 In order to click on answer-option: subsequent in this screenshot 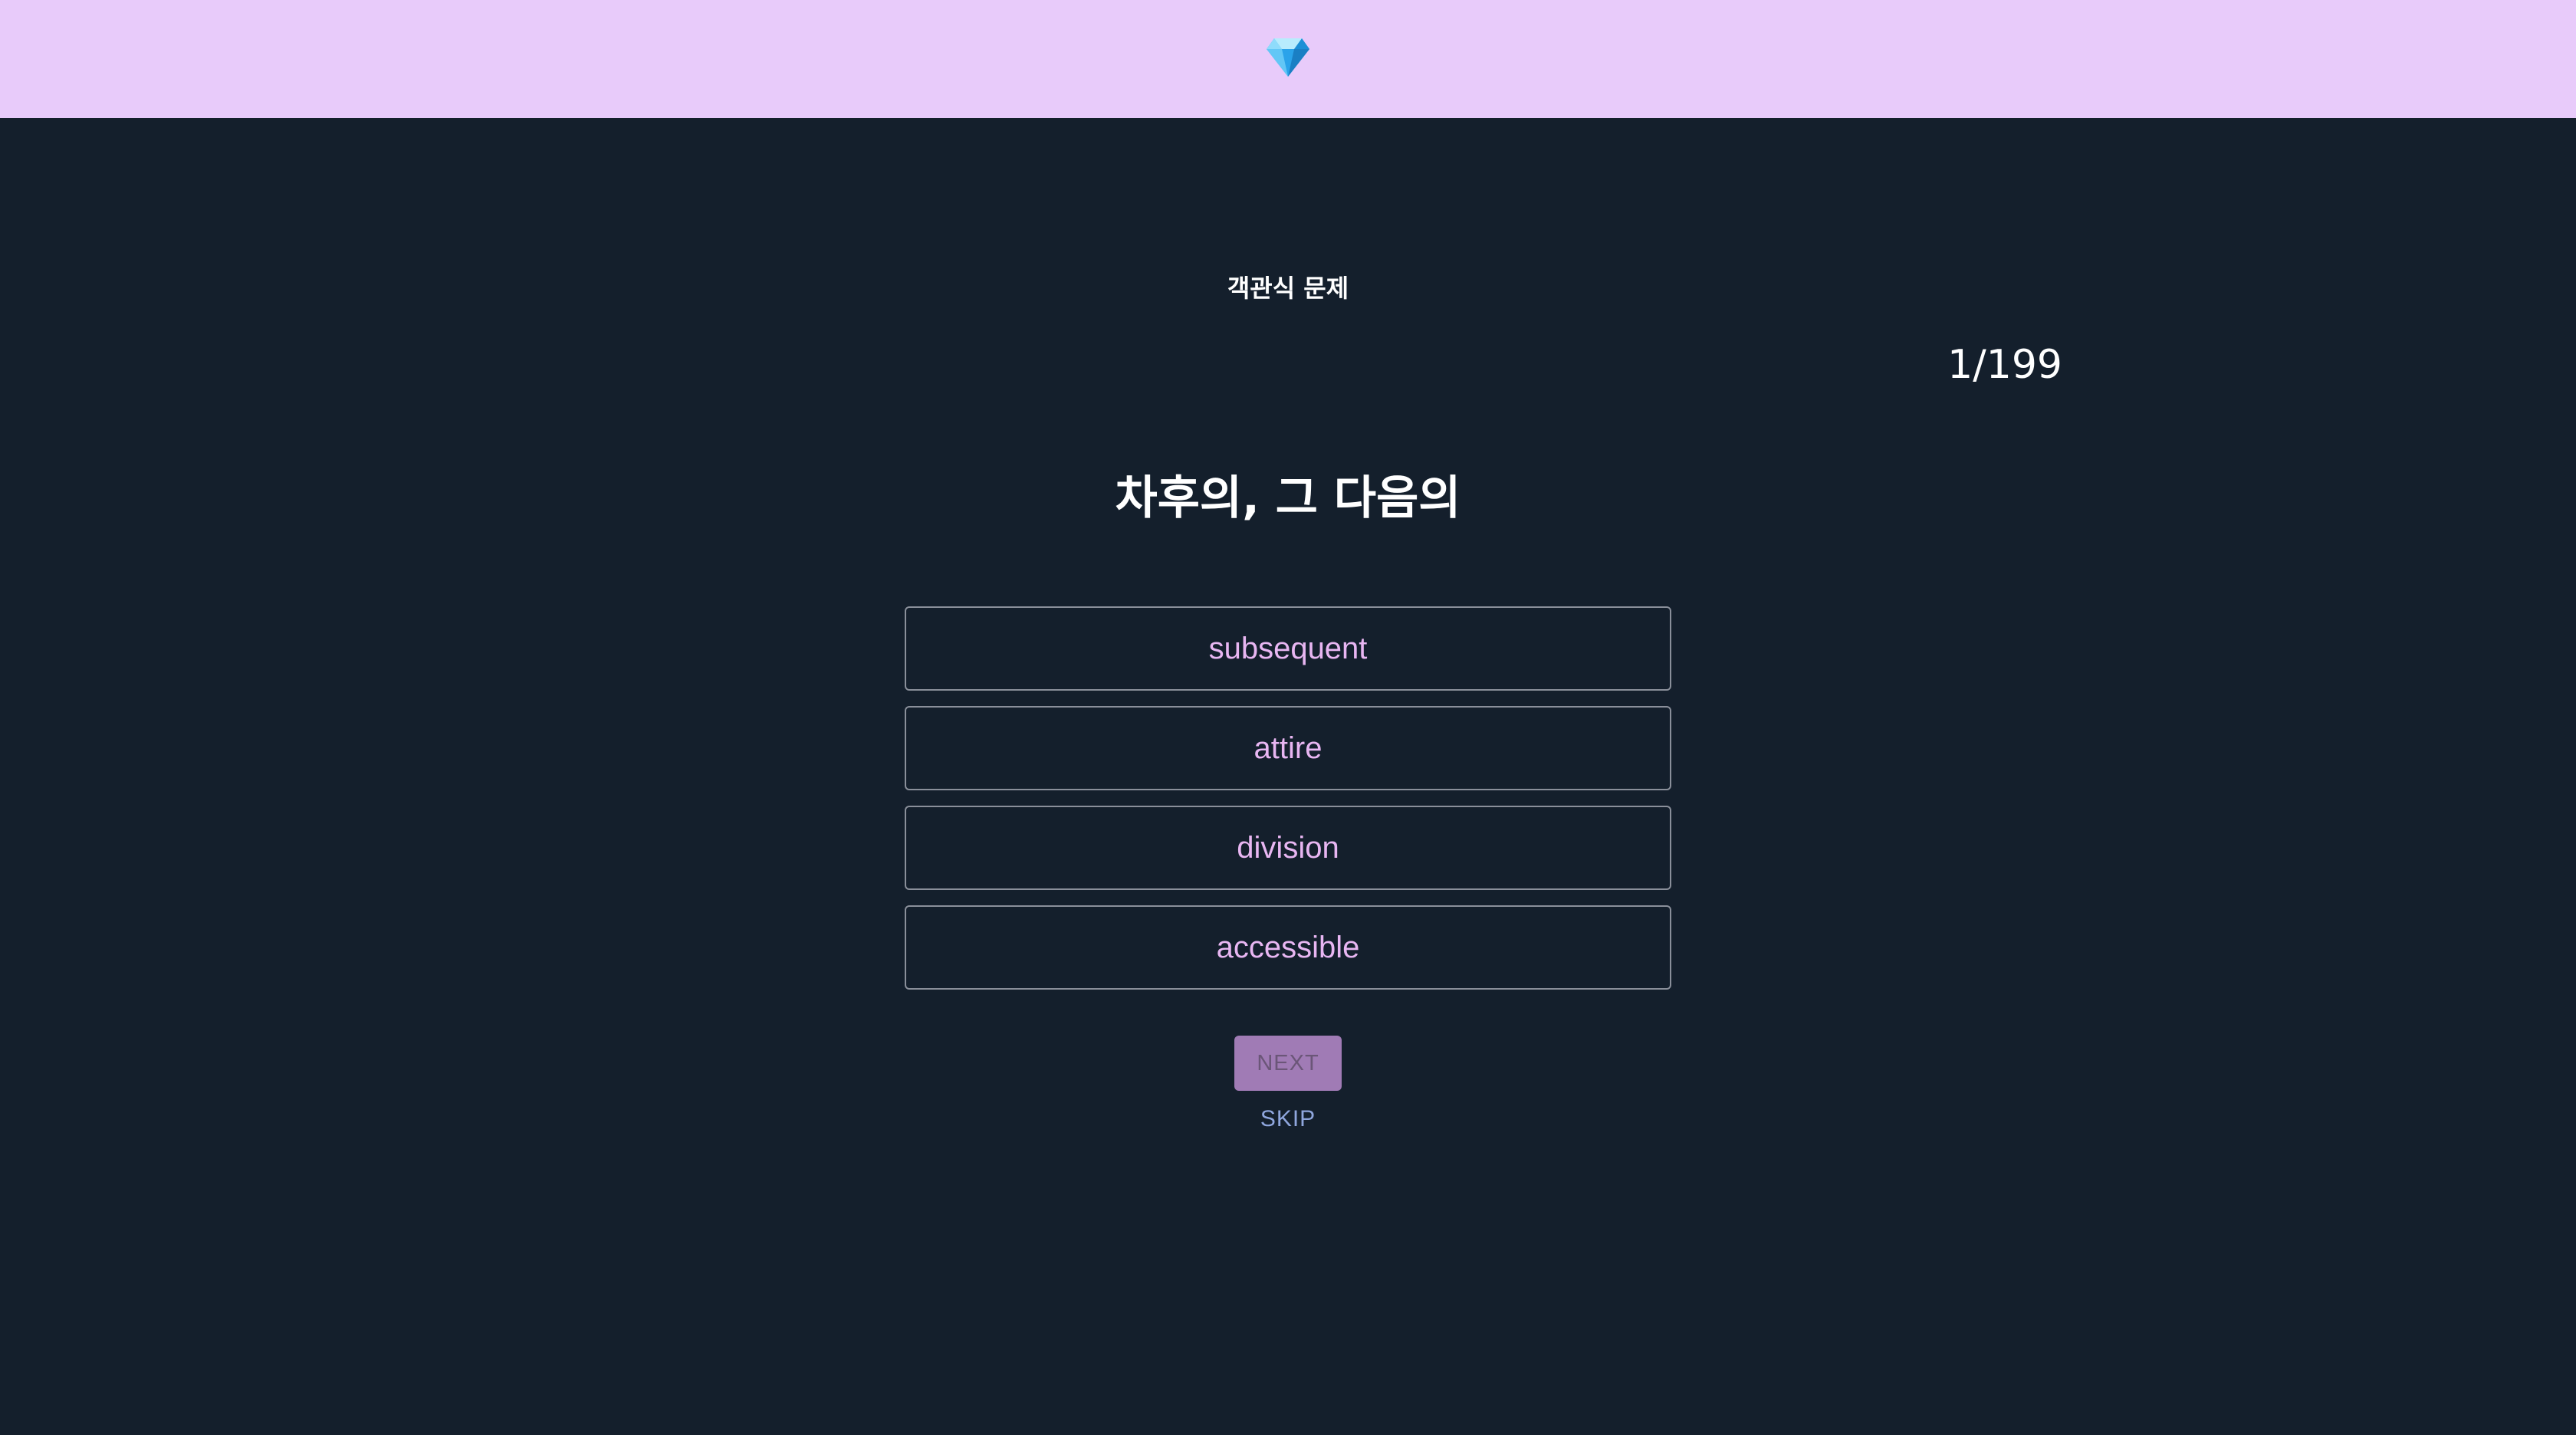, I will do `click(1288, 649)`.